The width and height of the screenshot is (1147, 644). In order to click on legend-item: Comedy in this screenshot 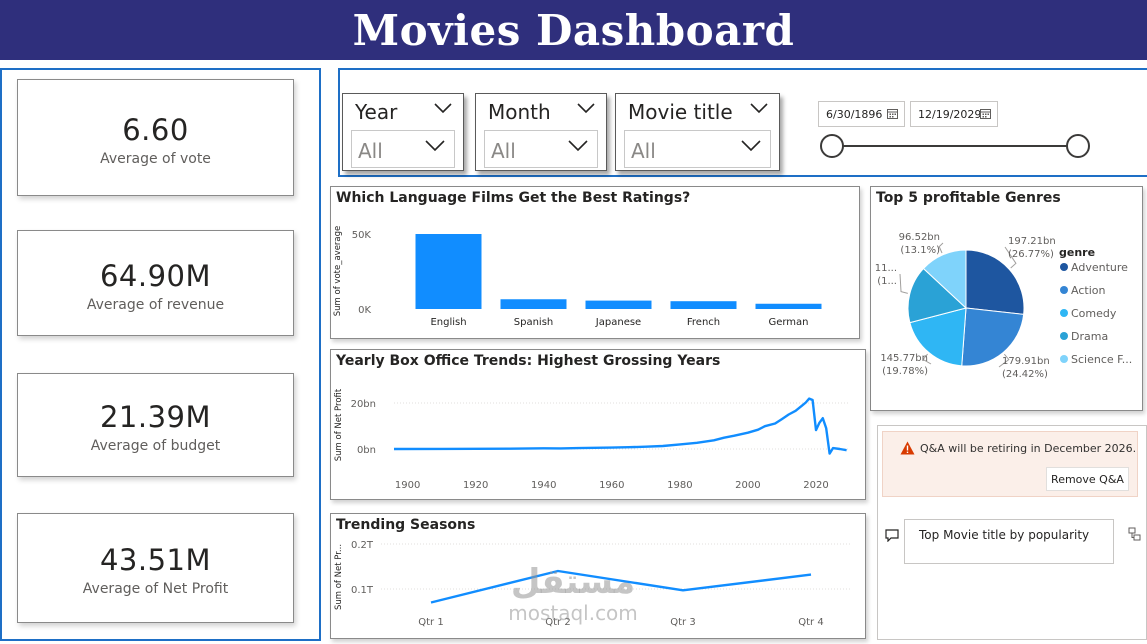, I will do `click(1094, 313)`.